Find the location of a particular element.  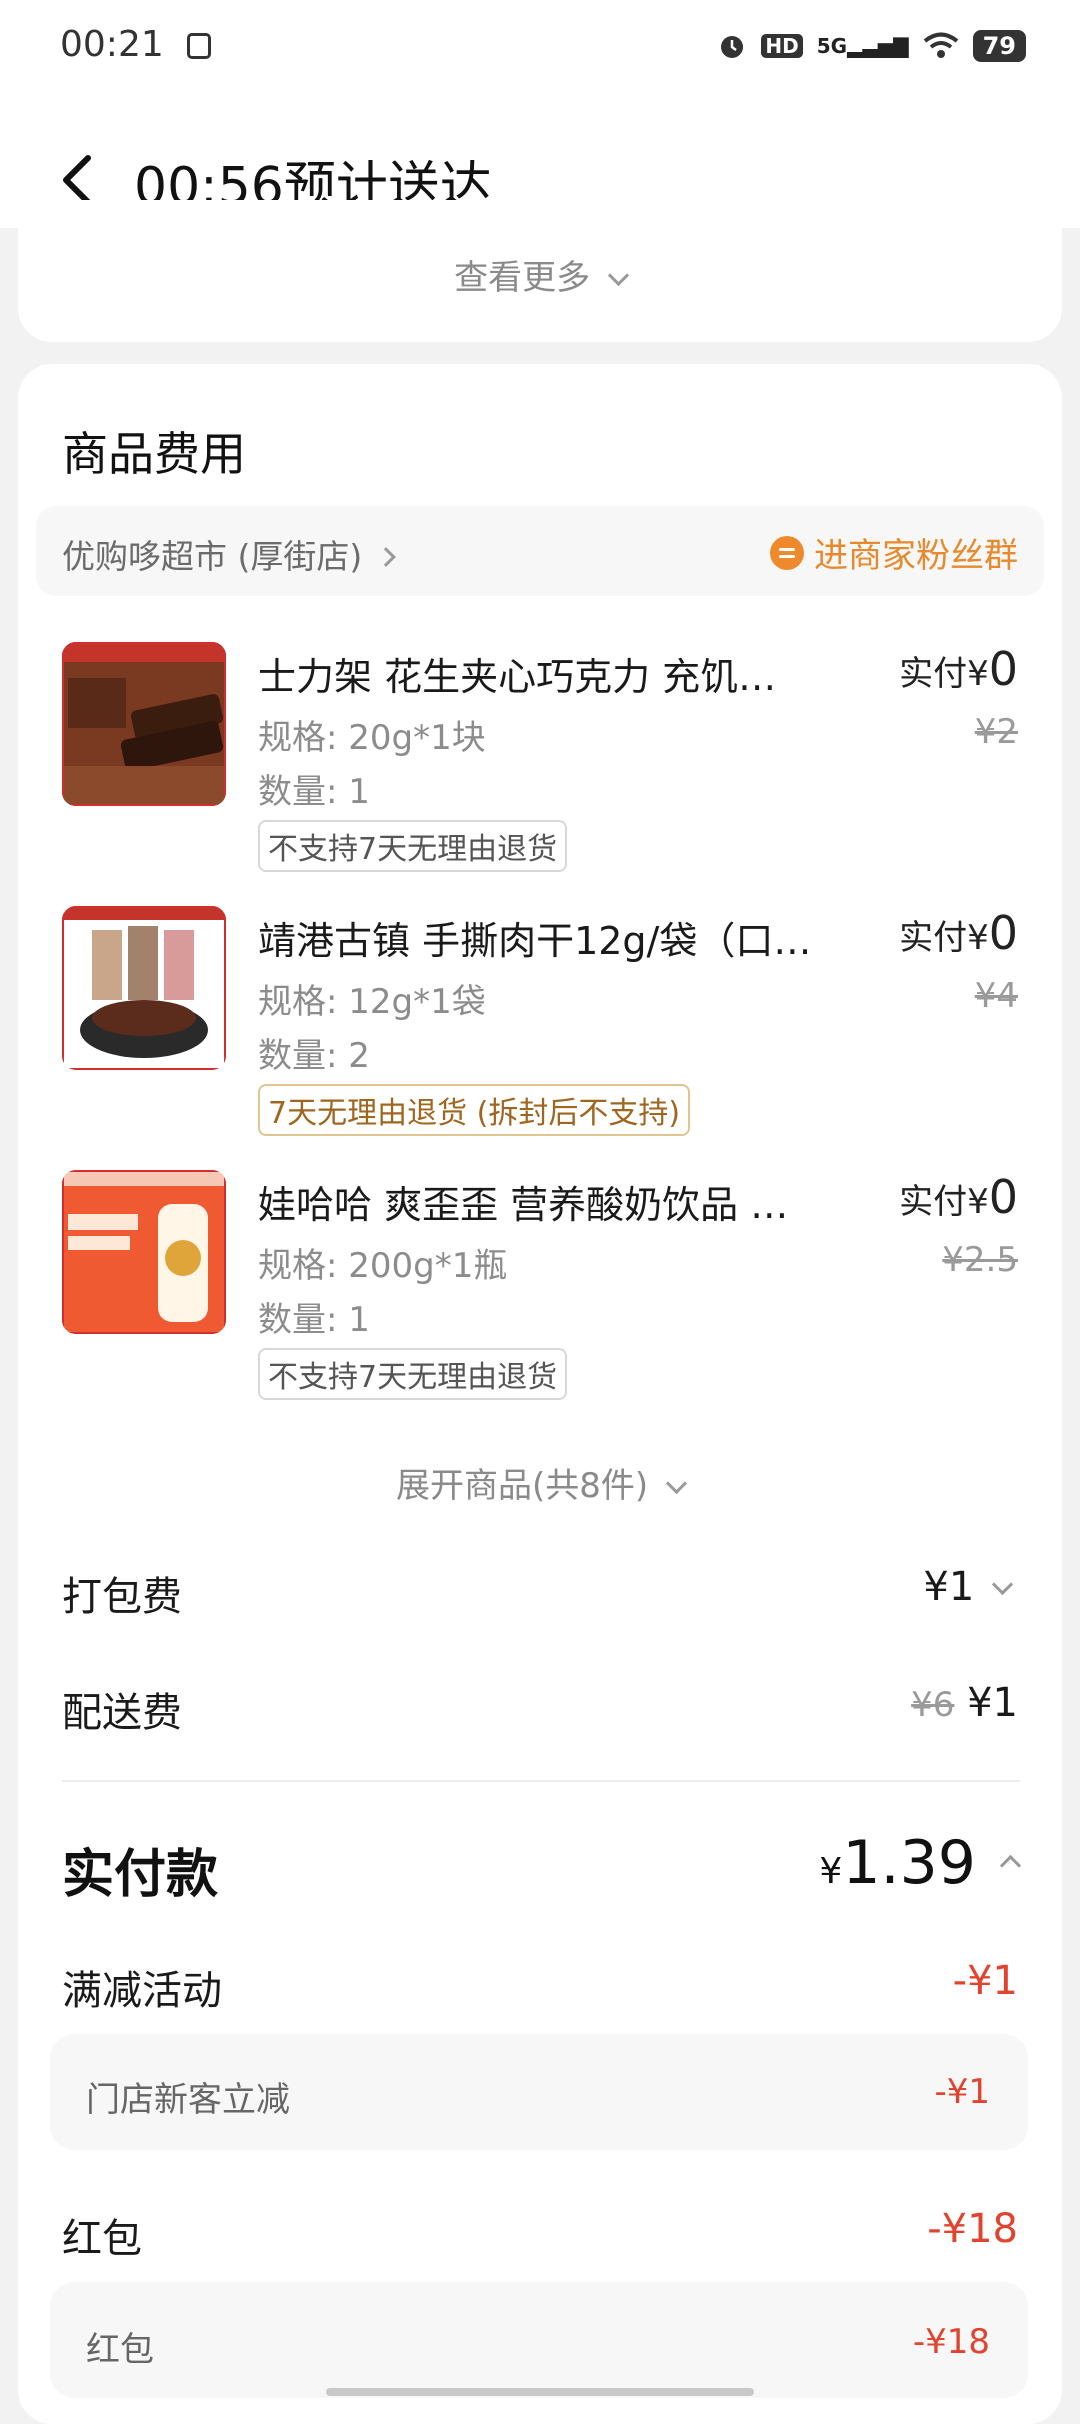

red-packet-detail-label: 红包 is located at coordinates (120, 2350).